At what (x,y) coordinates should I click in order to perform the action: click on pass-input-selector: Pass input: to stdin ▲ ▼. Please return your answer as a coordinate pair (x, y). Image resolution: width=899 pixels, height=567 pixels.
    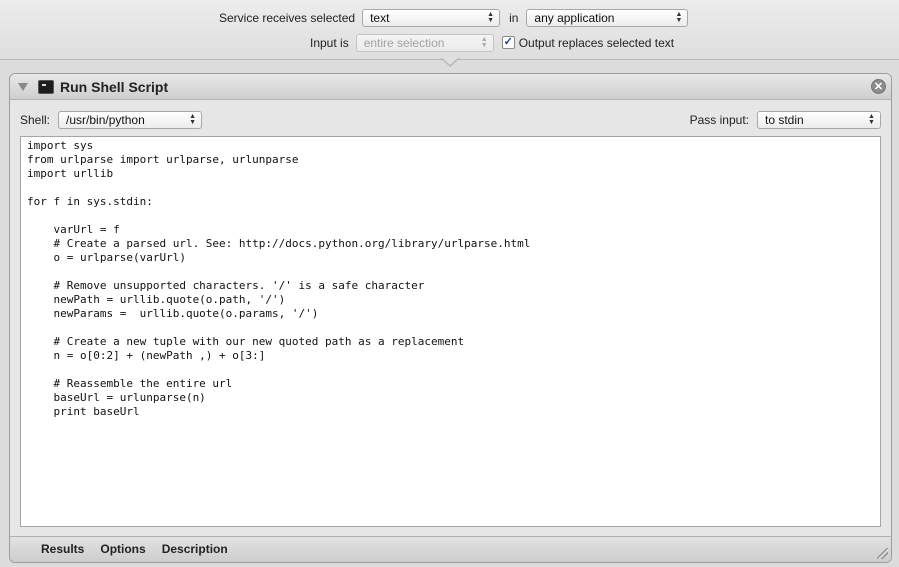
    Looking at the image, I should click on (785, 119).